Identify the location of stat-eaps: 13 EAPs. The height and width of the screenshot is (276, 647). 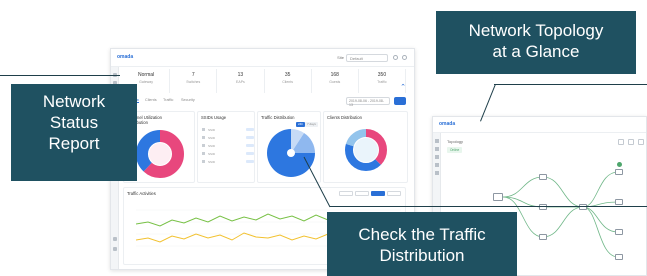
(241, 81).